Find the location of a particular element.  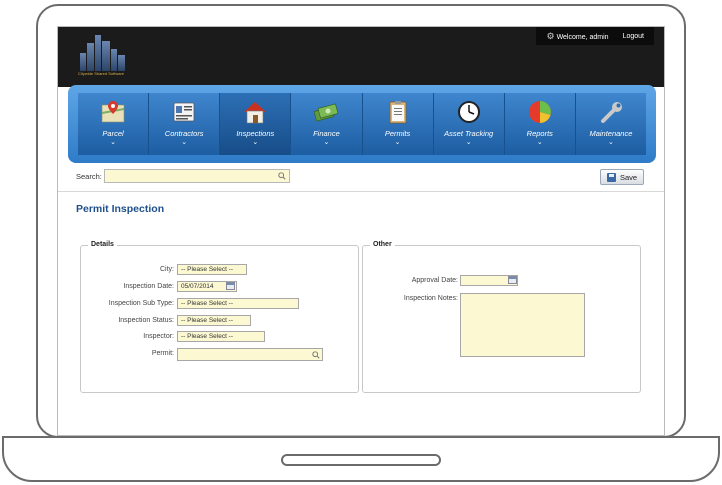

save-button: Save is located at coordinates (622, 177).